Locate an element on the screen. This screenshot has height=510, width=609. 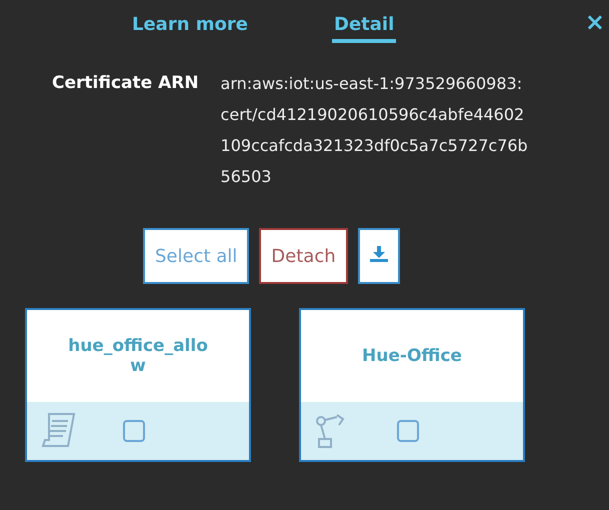
download-button is located at coordinates (379, 256).